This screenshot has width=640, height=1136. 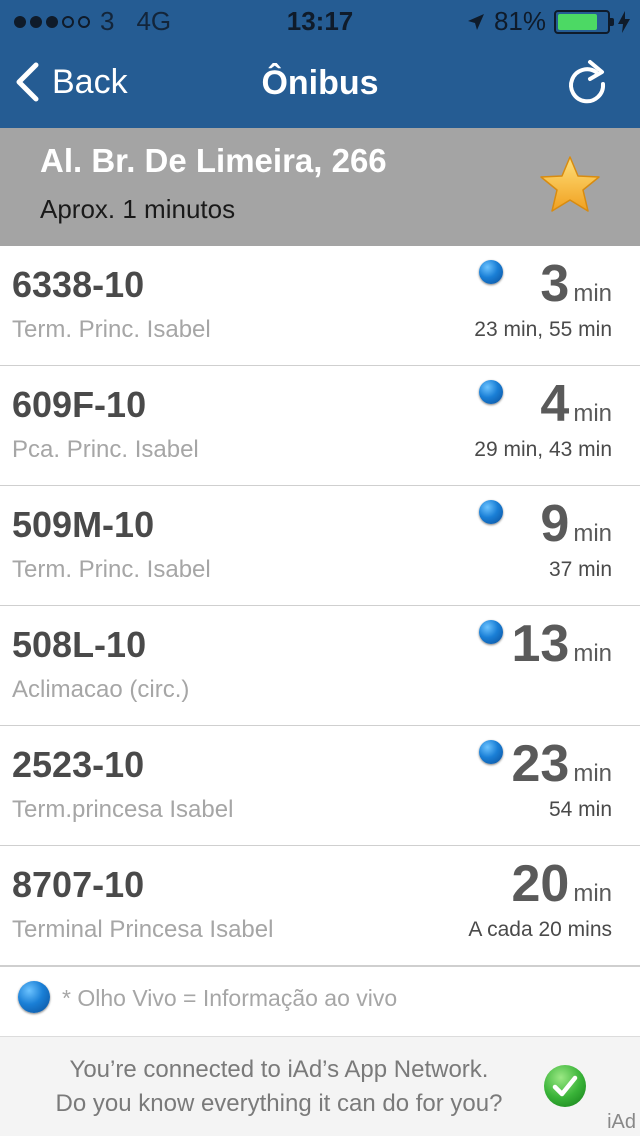 I want to click on bus-line-code: 609F-10, so click(x=79, y=404).